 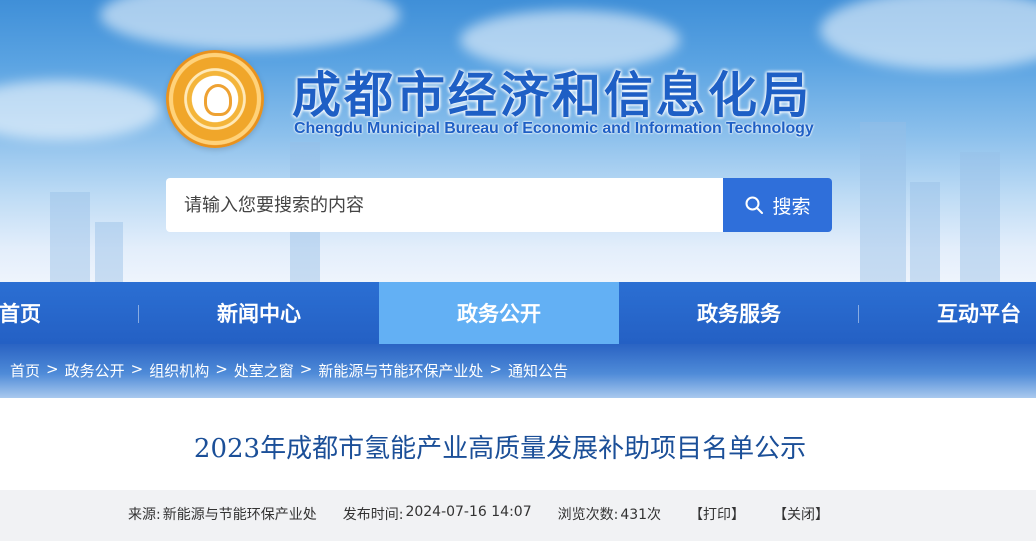 I want to click on breadcrumb-new-energy-division: 新能源与节能环保产业处, so click(x=400, y=370).